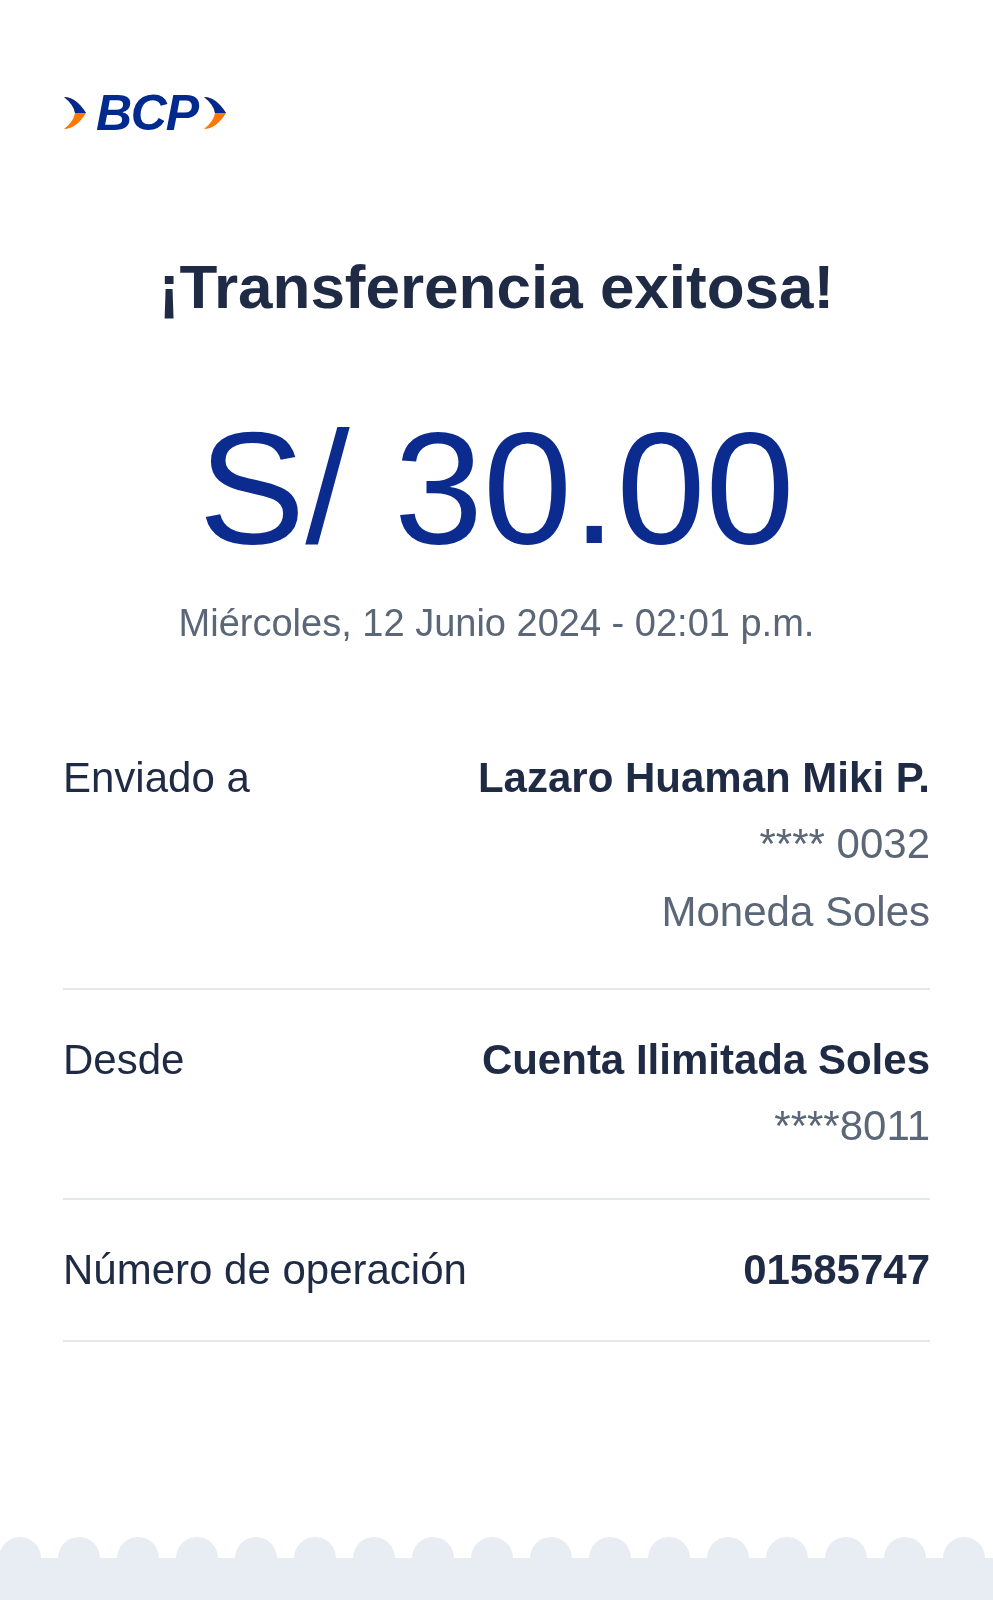 The width and height of the screenshot is (993, 1600). What do you see at coordinates (852, 1126) in the screenshot?
I see `detail-subtext: ****8011` at bounding box center [852, 1126].